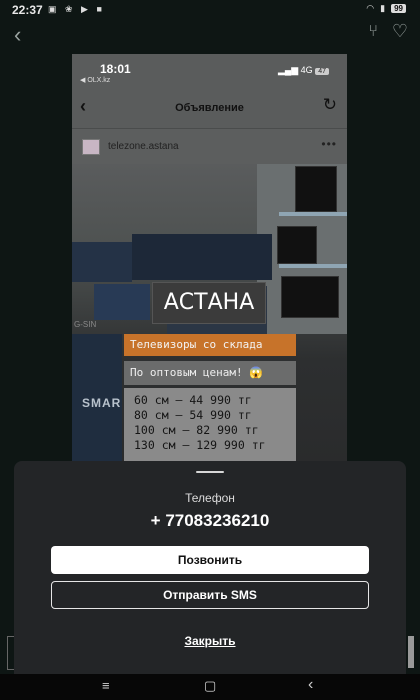  I want to click on signal-icon: ▮, so click(383, 8).